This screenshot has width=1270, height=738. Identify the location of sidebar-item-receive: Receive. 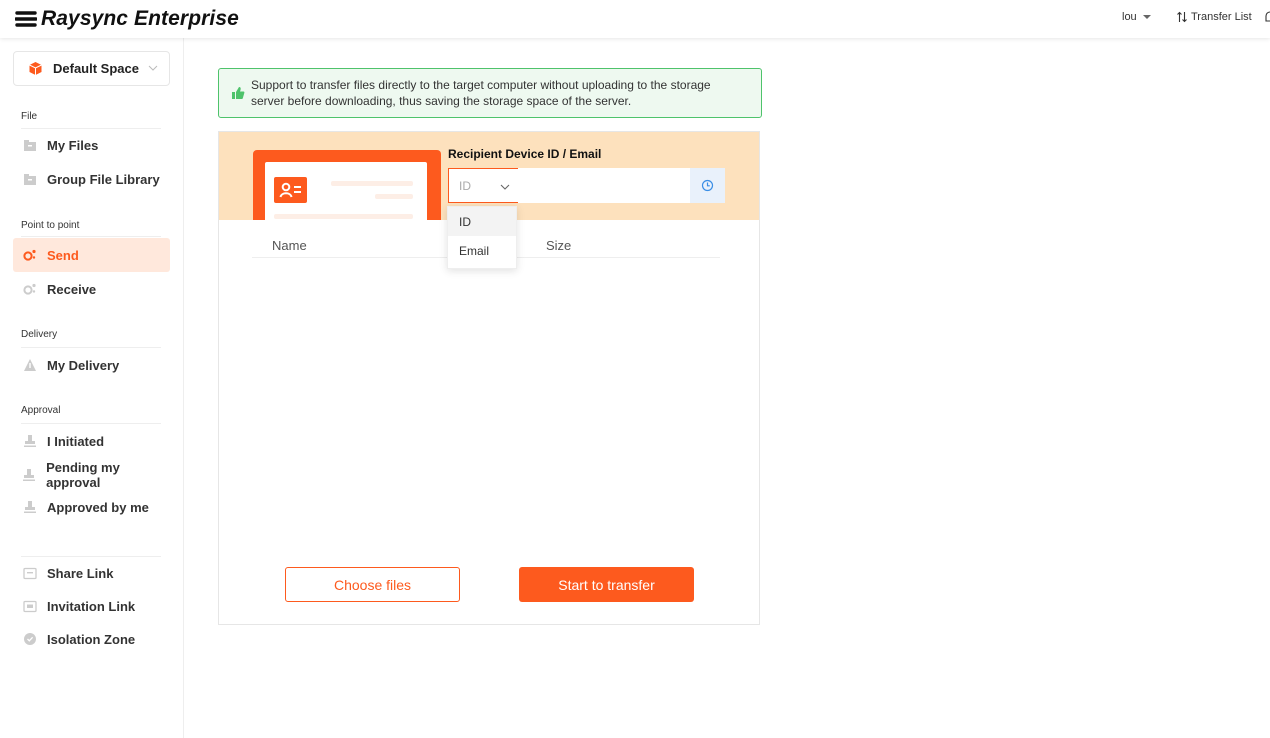
(91, 289).